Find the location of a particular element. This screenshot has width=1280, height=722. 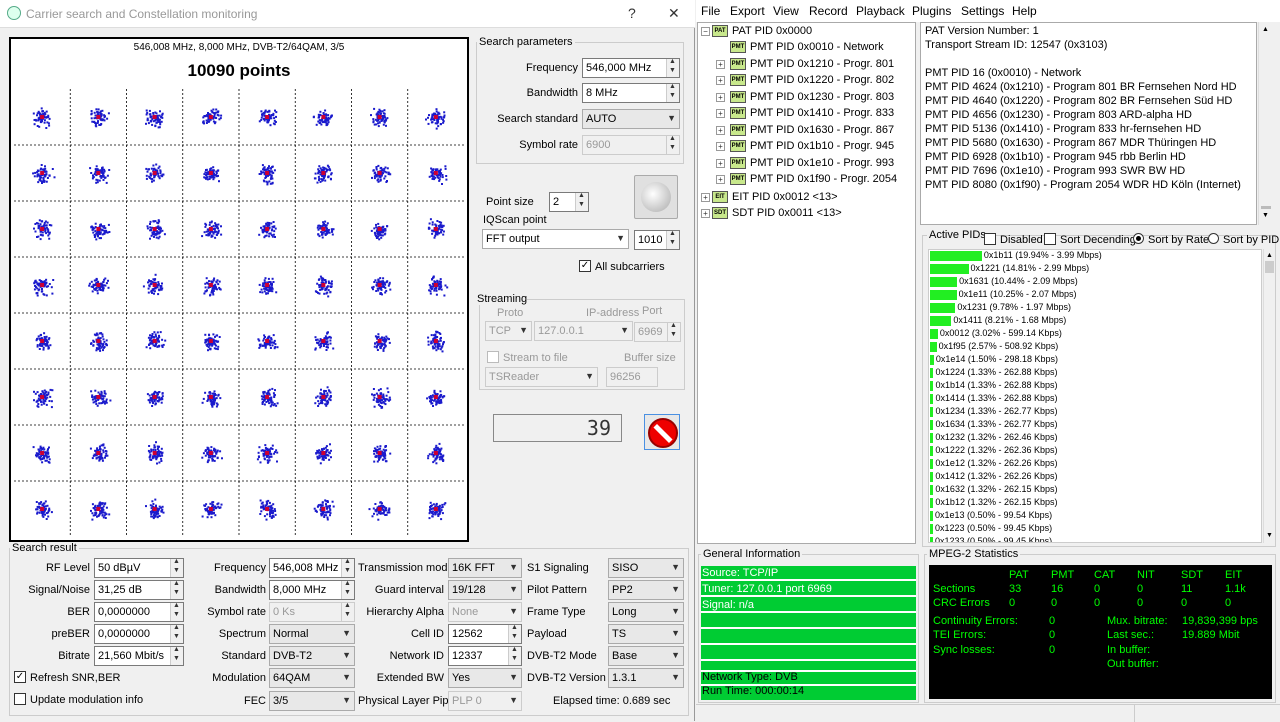

menu-export: Export is located at coordinates (747, 11).